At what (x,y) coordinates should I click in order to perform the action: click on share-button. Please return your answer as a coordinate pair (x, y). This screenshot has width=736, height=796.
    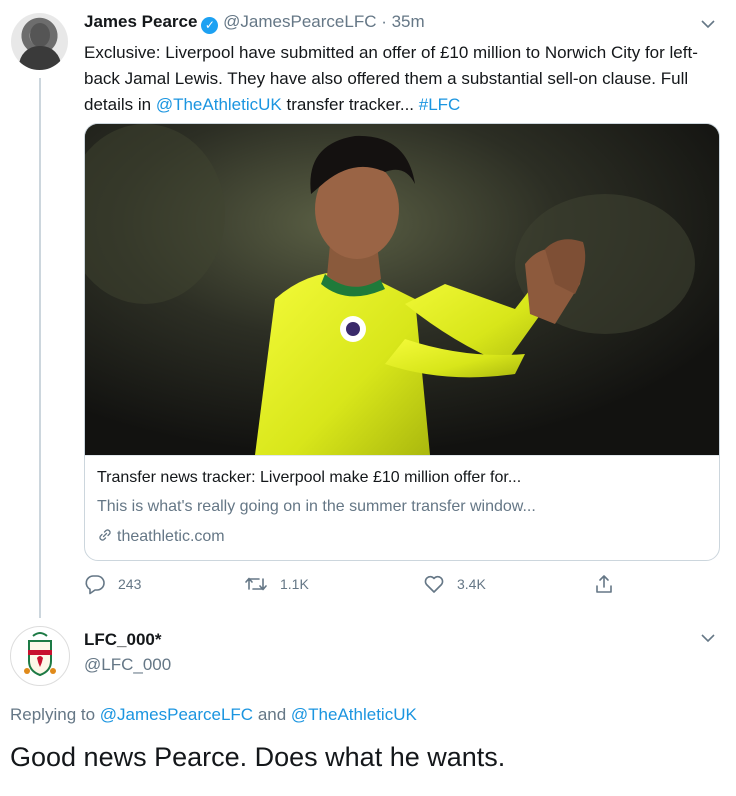
    Looking at the image, I should click on (610, 584).